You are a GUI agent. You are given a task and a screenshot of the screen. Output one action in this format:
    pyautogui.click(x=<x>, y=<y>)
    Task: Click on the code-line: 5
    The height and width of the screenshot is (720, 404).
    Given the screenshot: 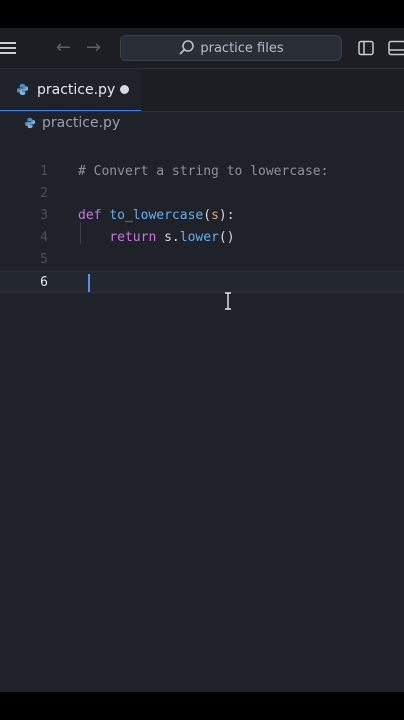 What is the action you would take?
    pyautogui.click(x=202, y=260)
    